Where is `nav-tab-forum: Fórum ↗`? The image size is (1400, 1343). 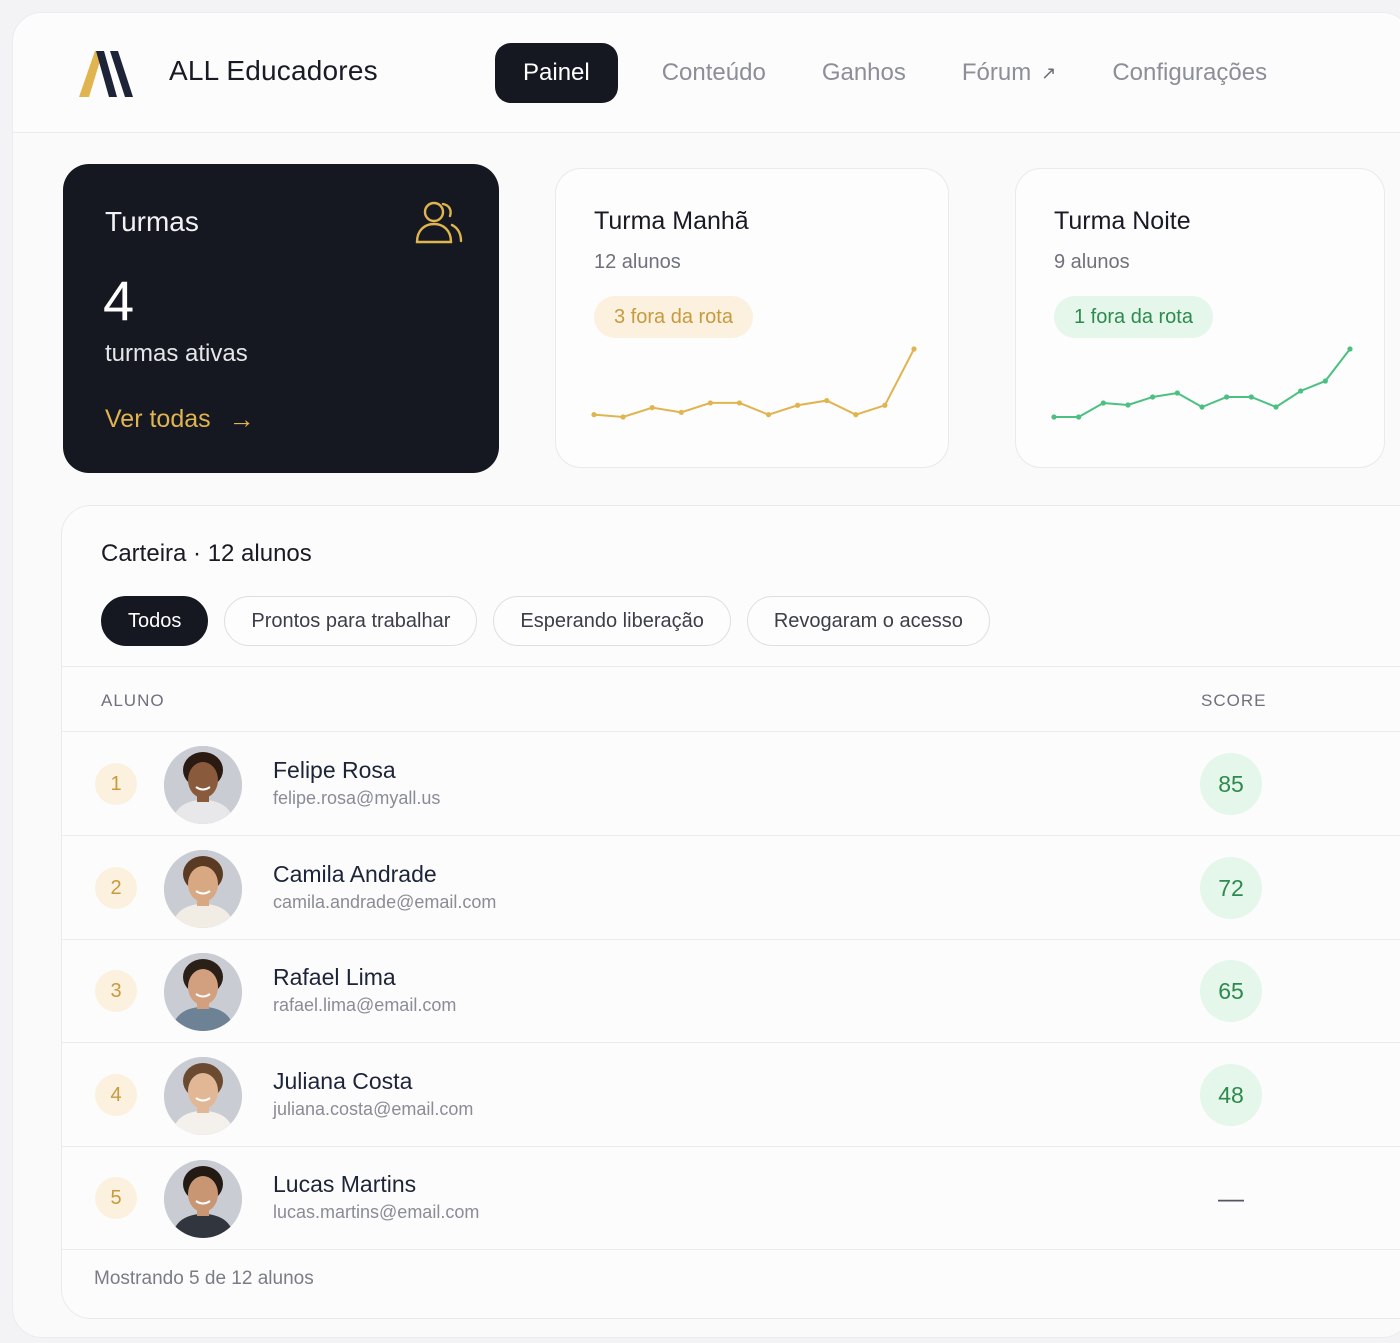 nav-tab-forum: Fórum ↗ is located at coordinates (1009, 73).